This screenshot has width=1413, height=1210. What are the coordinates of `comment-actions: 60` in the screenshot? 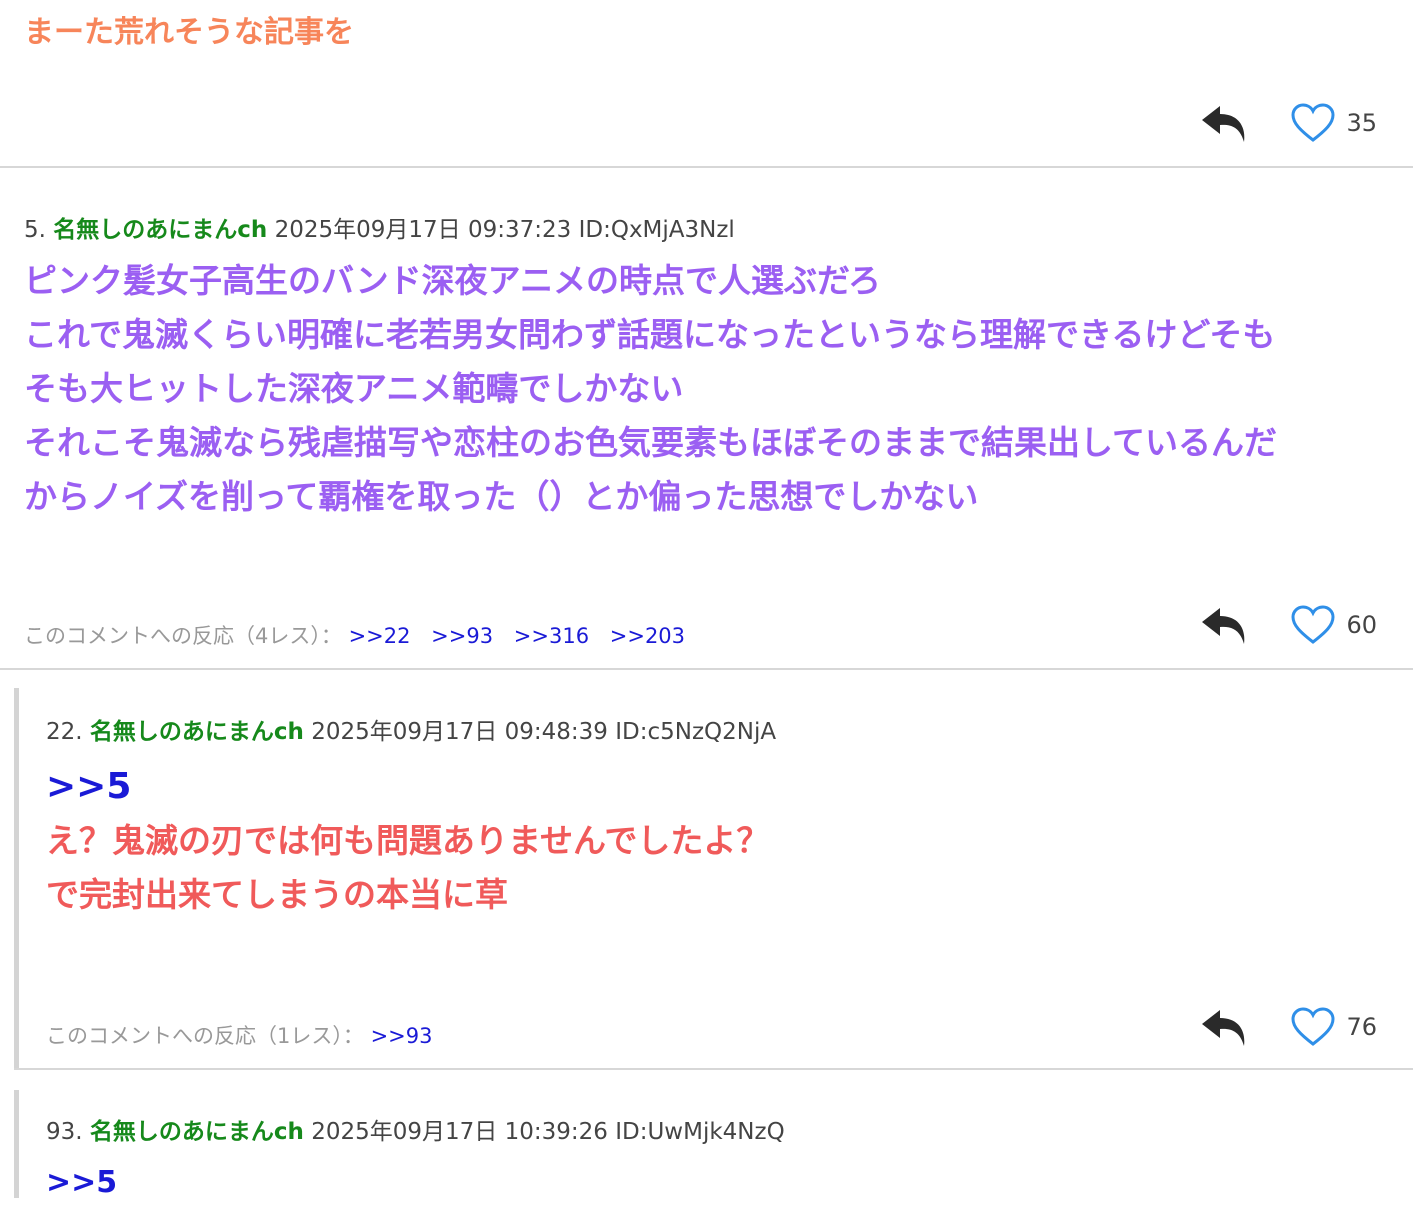 It's located at (1288, 625).